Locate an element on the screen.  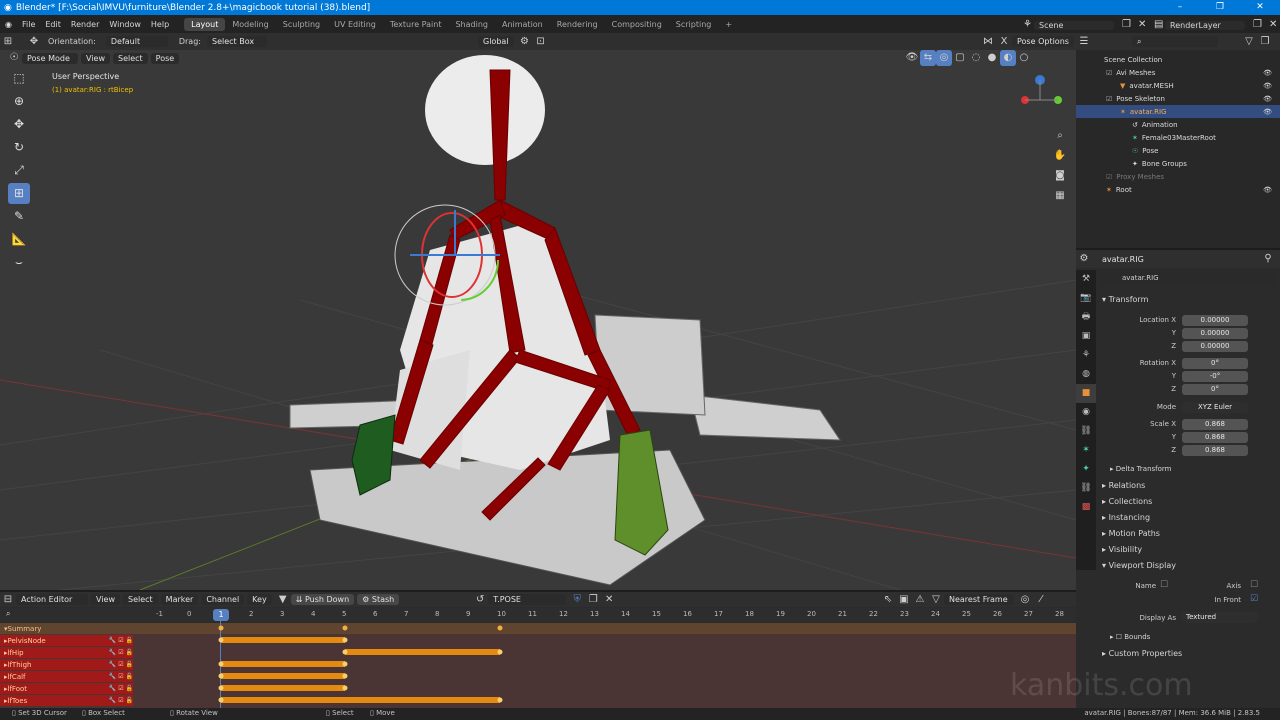
scale-z-field: 0.868 is located at coordinates (1215, 450).